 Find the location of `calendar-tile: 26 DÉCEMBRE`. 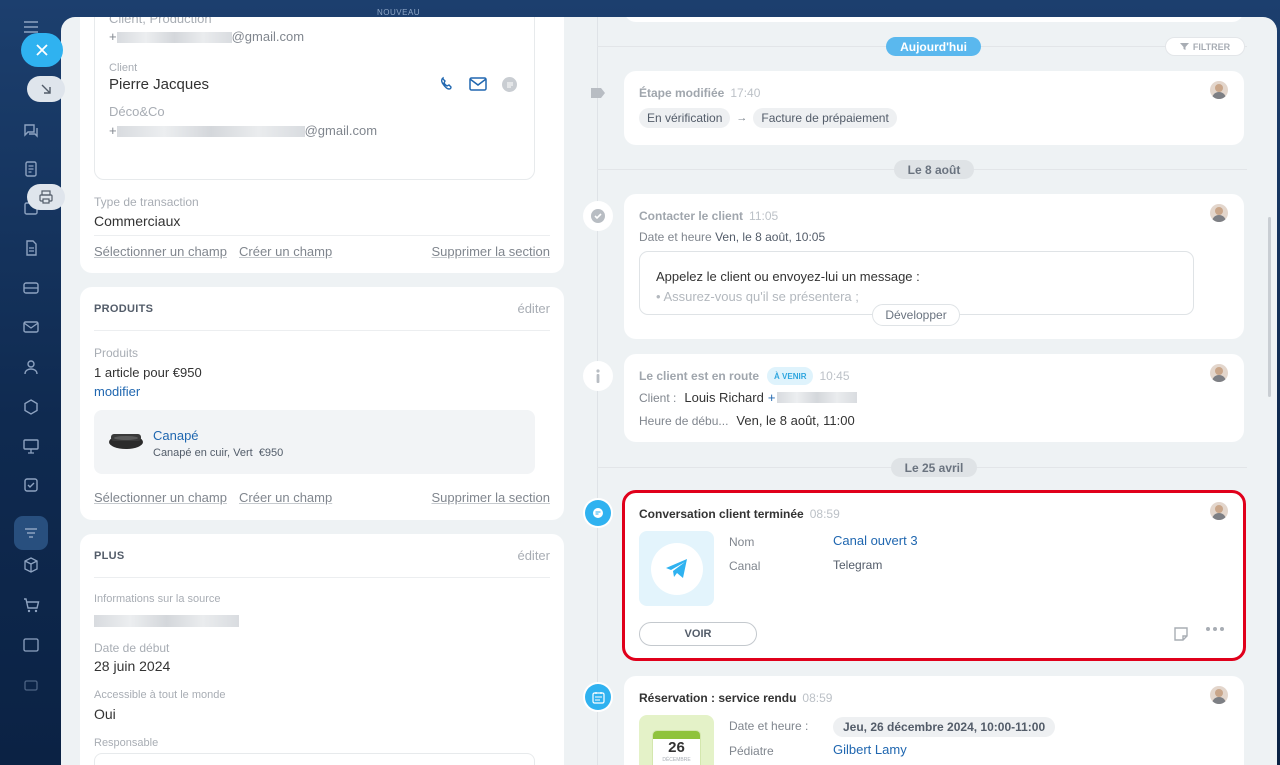

calendar-tile: 26 DÉCEMBRE is located at coordinates (676, 740).